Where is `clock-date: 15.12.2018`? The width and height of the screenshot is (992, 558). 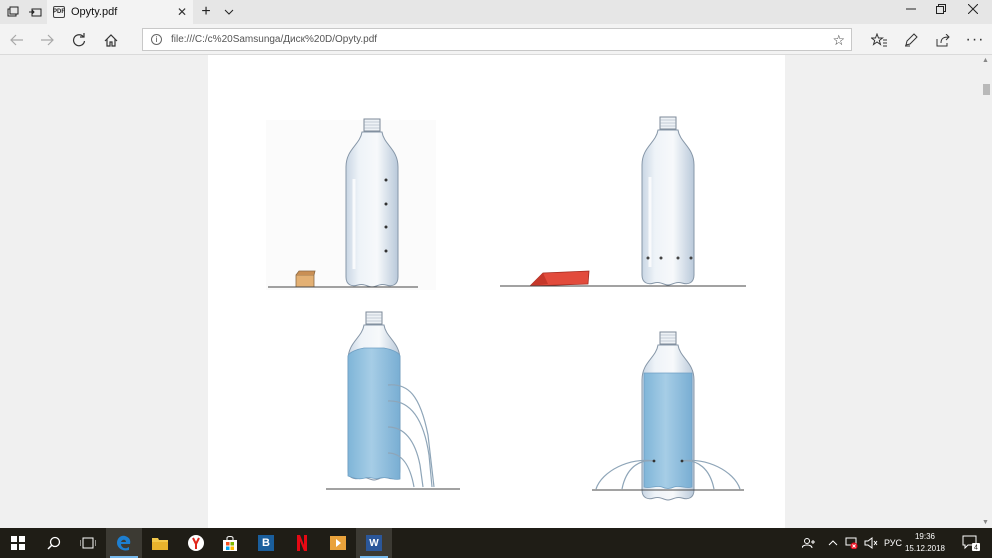 clock-date: 15.12.2018 is located at coordinates (925, 548).